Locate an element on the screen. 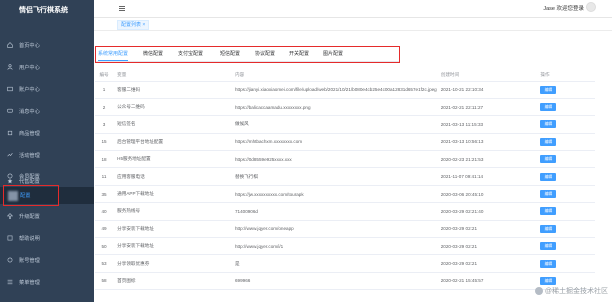  cell-id: 3 is located at coordinates (104, 124).